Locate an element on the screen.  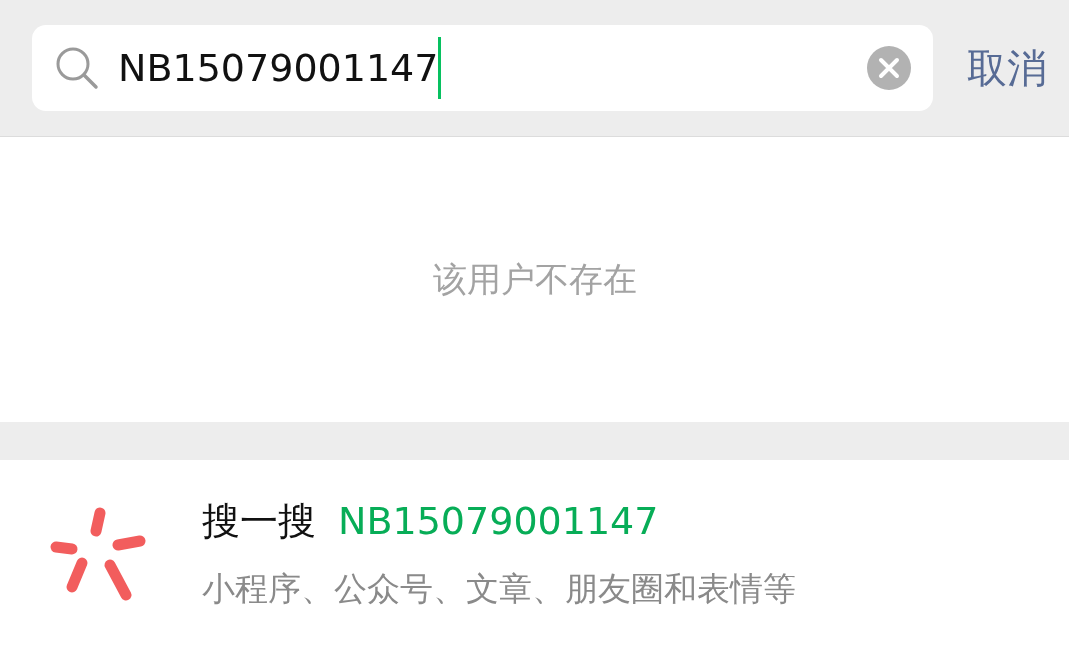
suggestion-title: 搜一搜 is located at coordinates (259, 522).